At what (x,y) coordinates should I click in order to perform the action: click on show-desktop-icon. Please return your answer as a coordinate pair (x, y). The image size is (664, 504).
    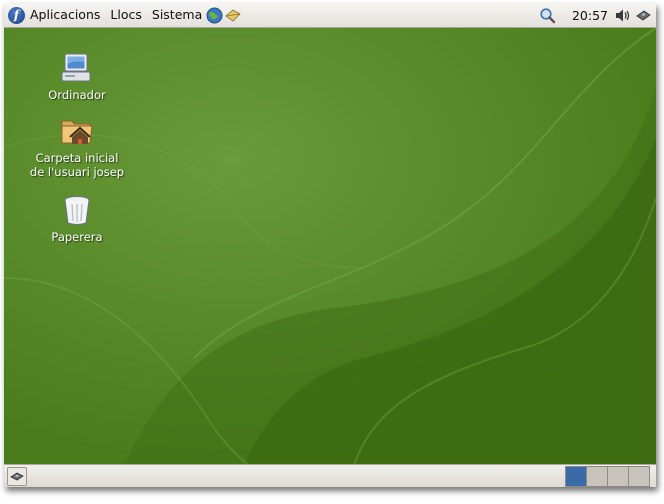
    Looking at the image, I should click on (17, 476).